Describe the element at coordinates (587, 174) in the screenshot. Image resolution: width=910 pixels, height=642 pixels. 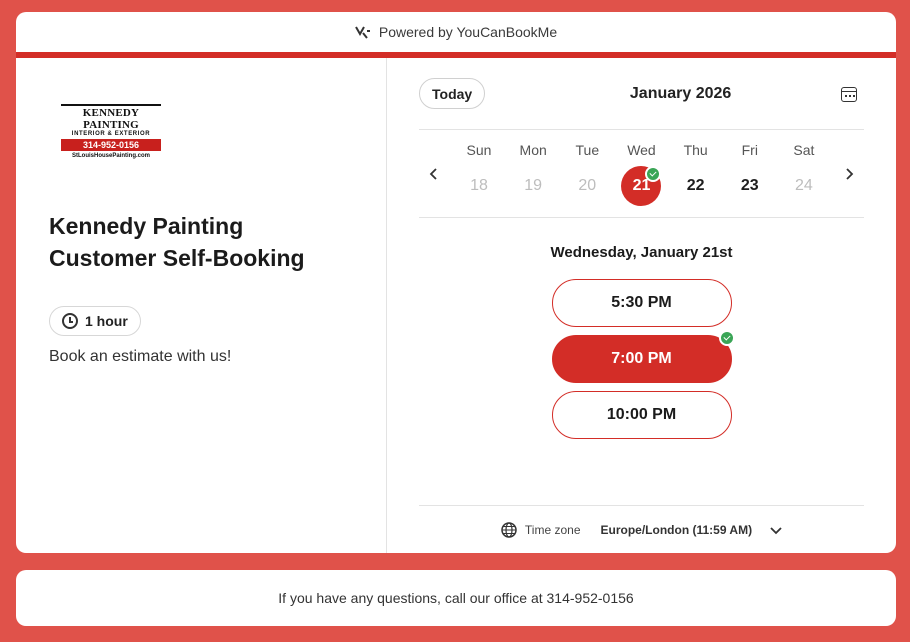
I see `calendar-day-tue: Tue 20` at that location.